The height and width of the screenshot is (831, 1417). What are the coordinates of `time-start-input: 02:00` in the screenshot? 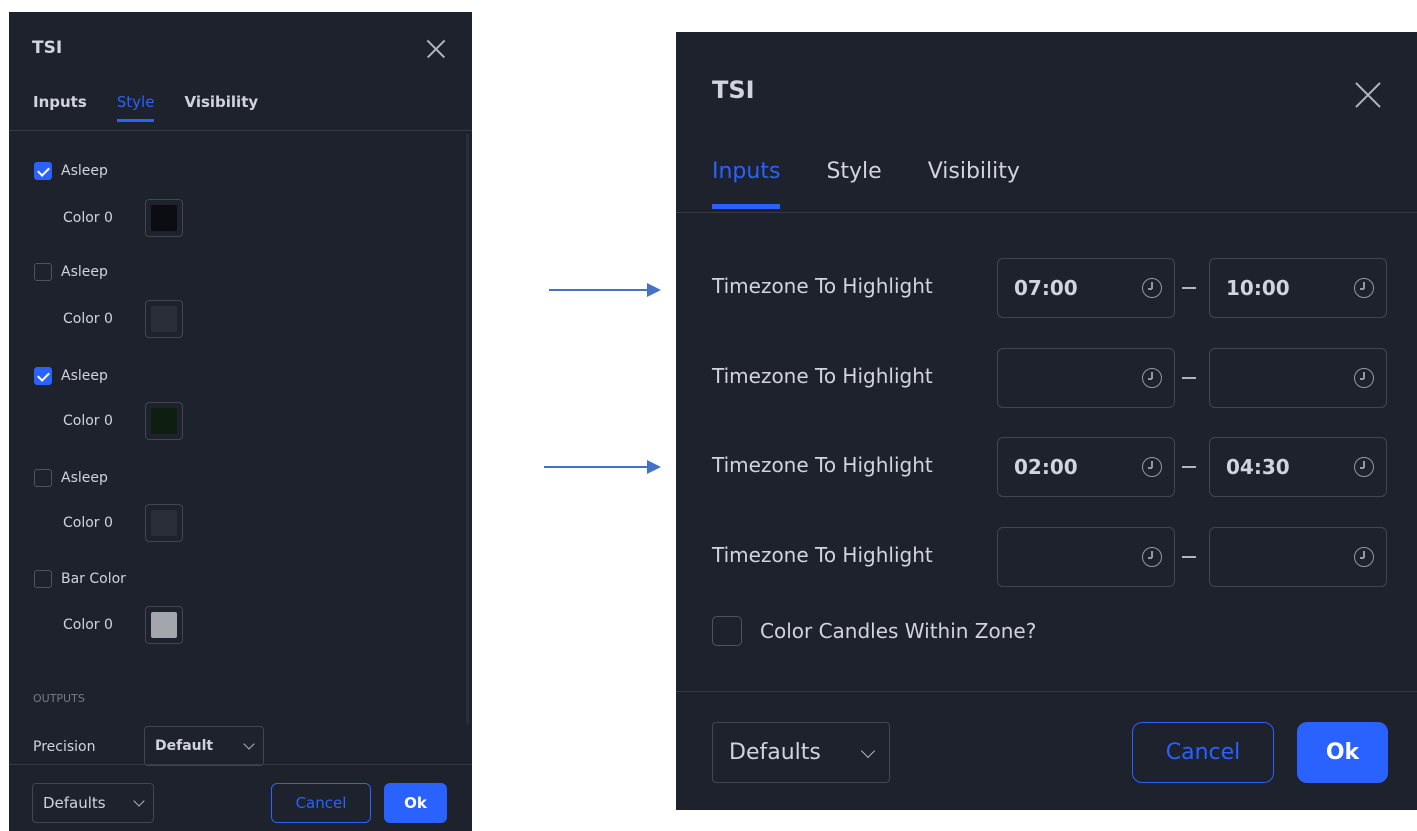 It's located at (1086, 467).